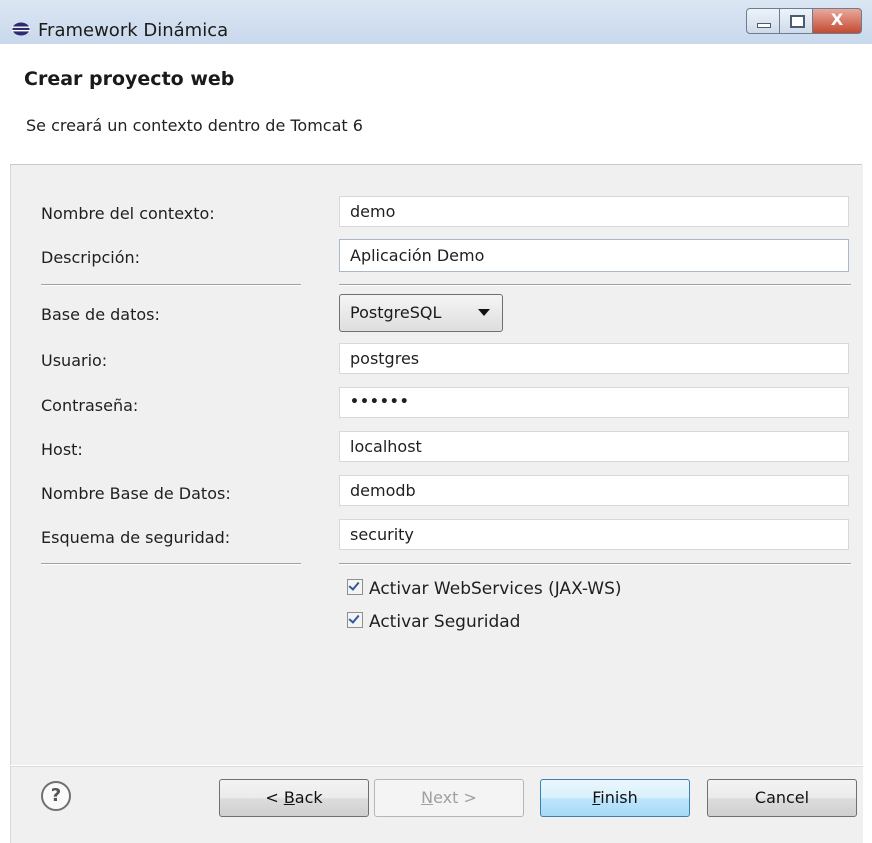 The height and width of the screenshot is (843, 872). Describe the element at coordinates (308, 797) in the screenshot. I see `back-rest: ack` at that location.